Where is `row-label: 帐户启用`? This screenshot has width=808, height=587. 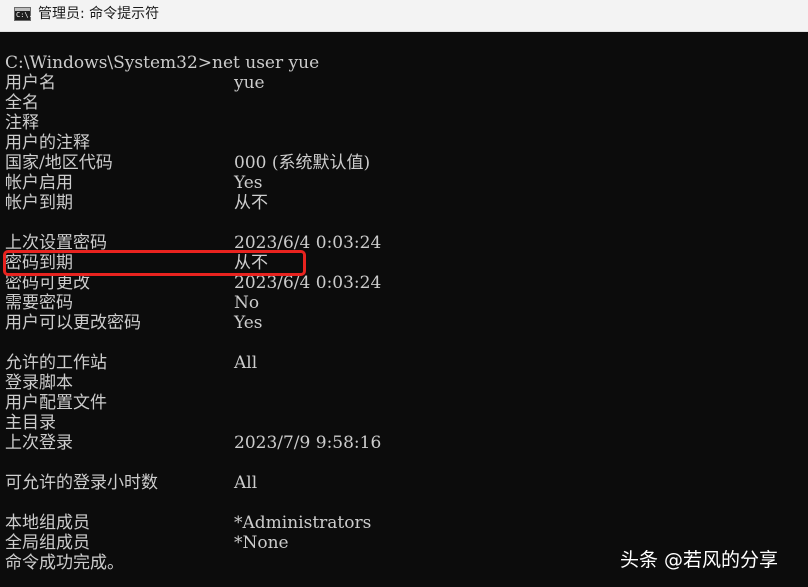
row-label: 帐户启用 is located at coordinates (39, 183).